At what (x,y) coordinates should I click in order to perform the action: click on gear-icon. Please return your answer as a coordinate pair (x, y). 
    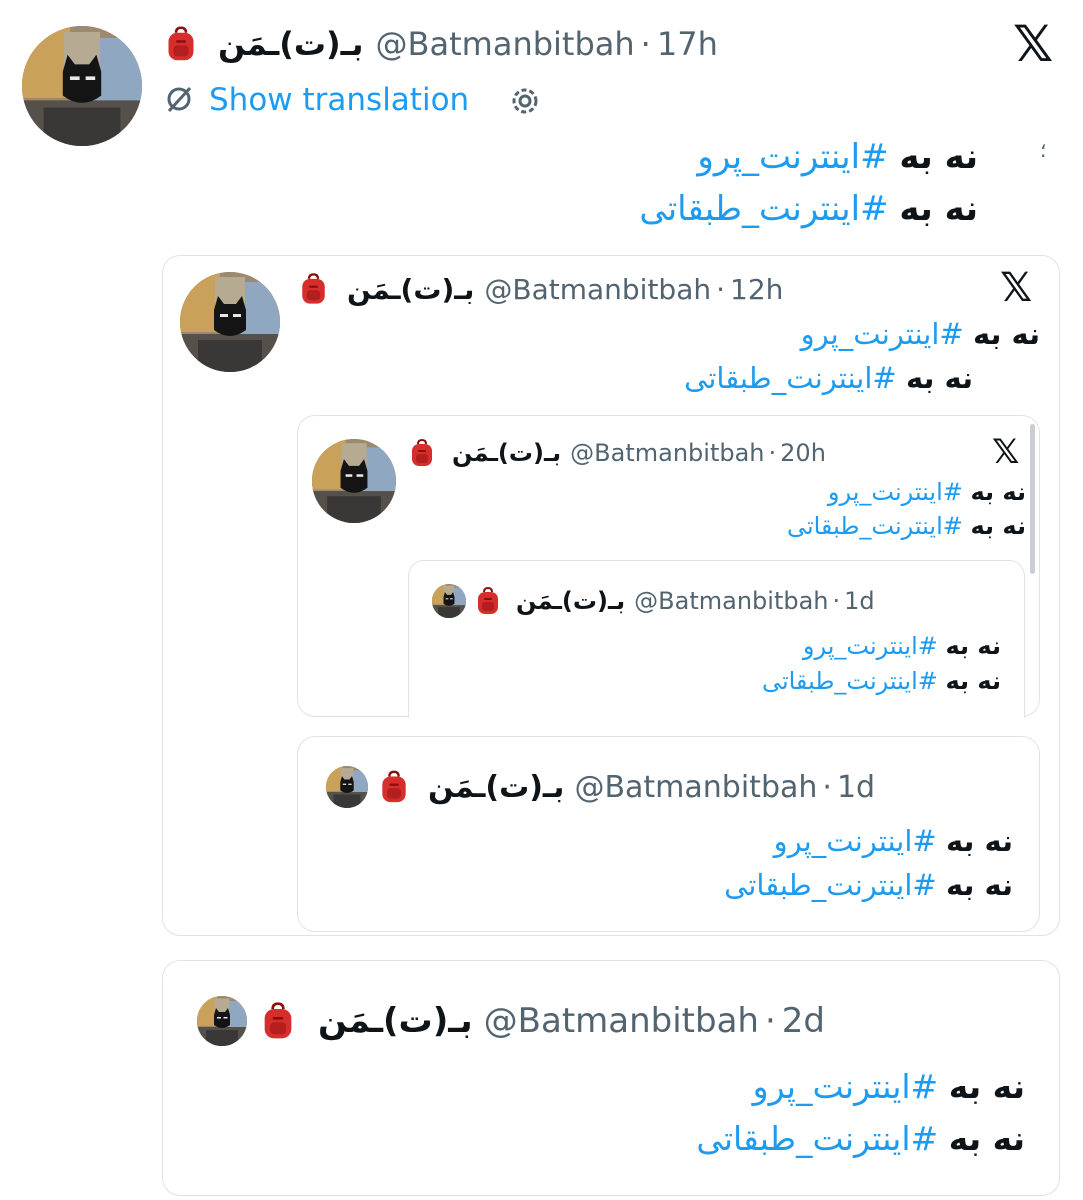
    Looking at the image, I should click on (525, 101).